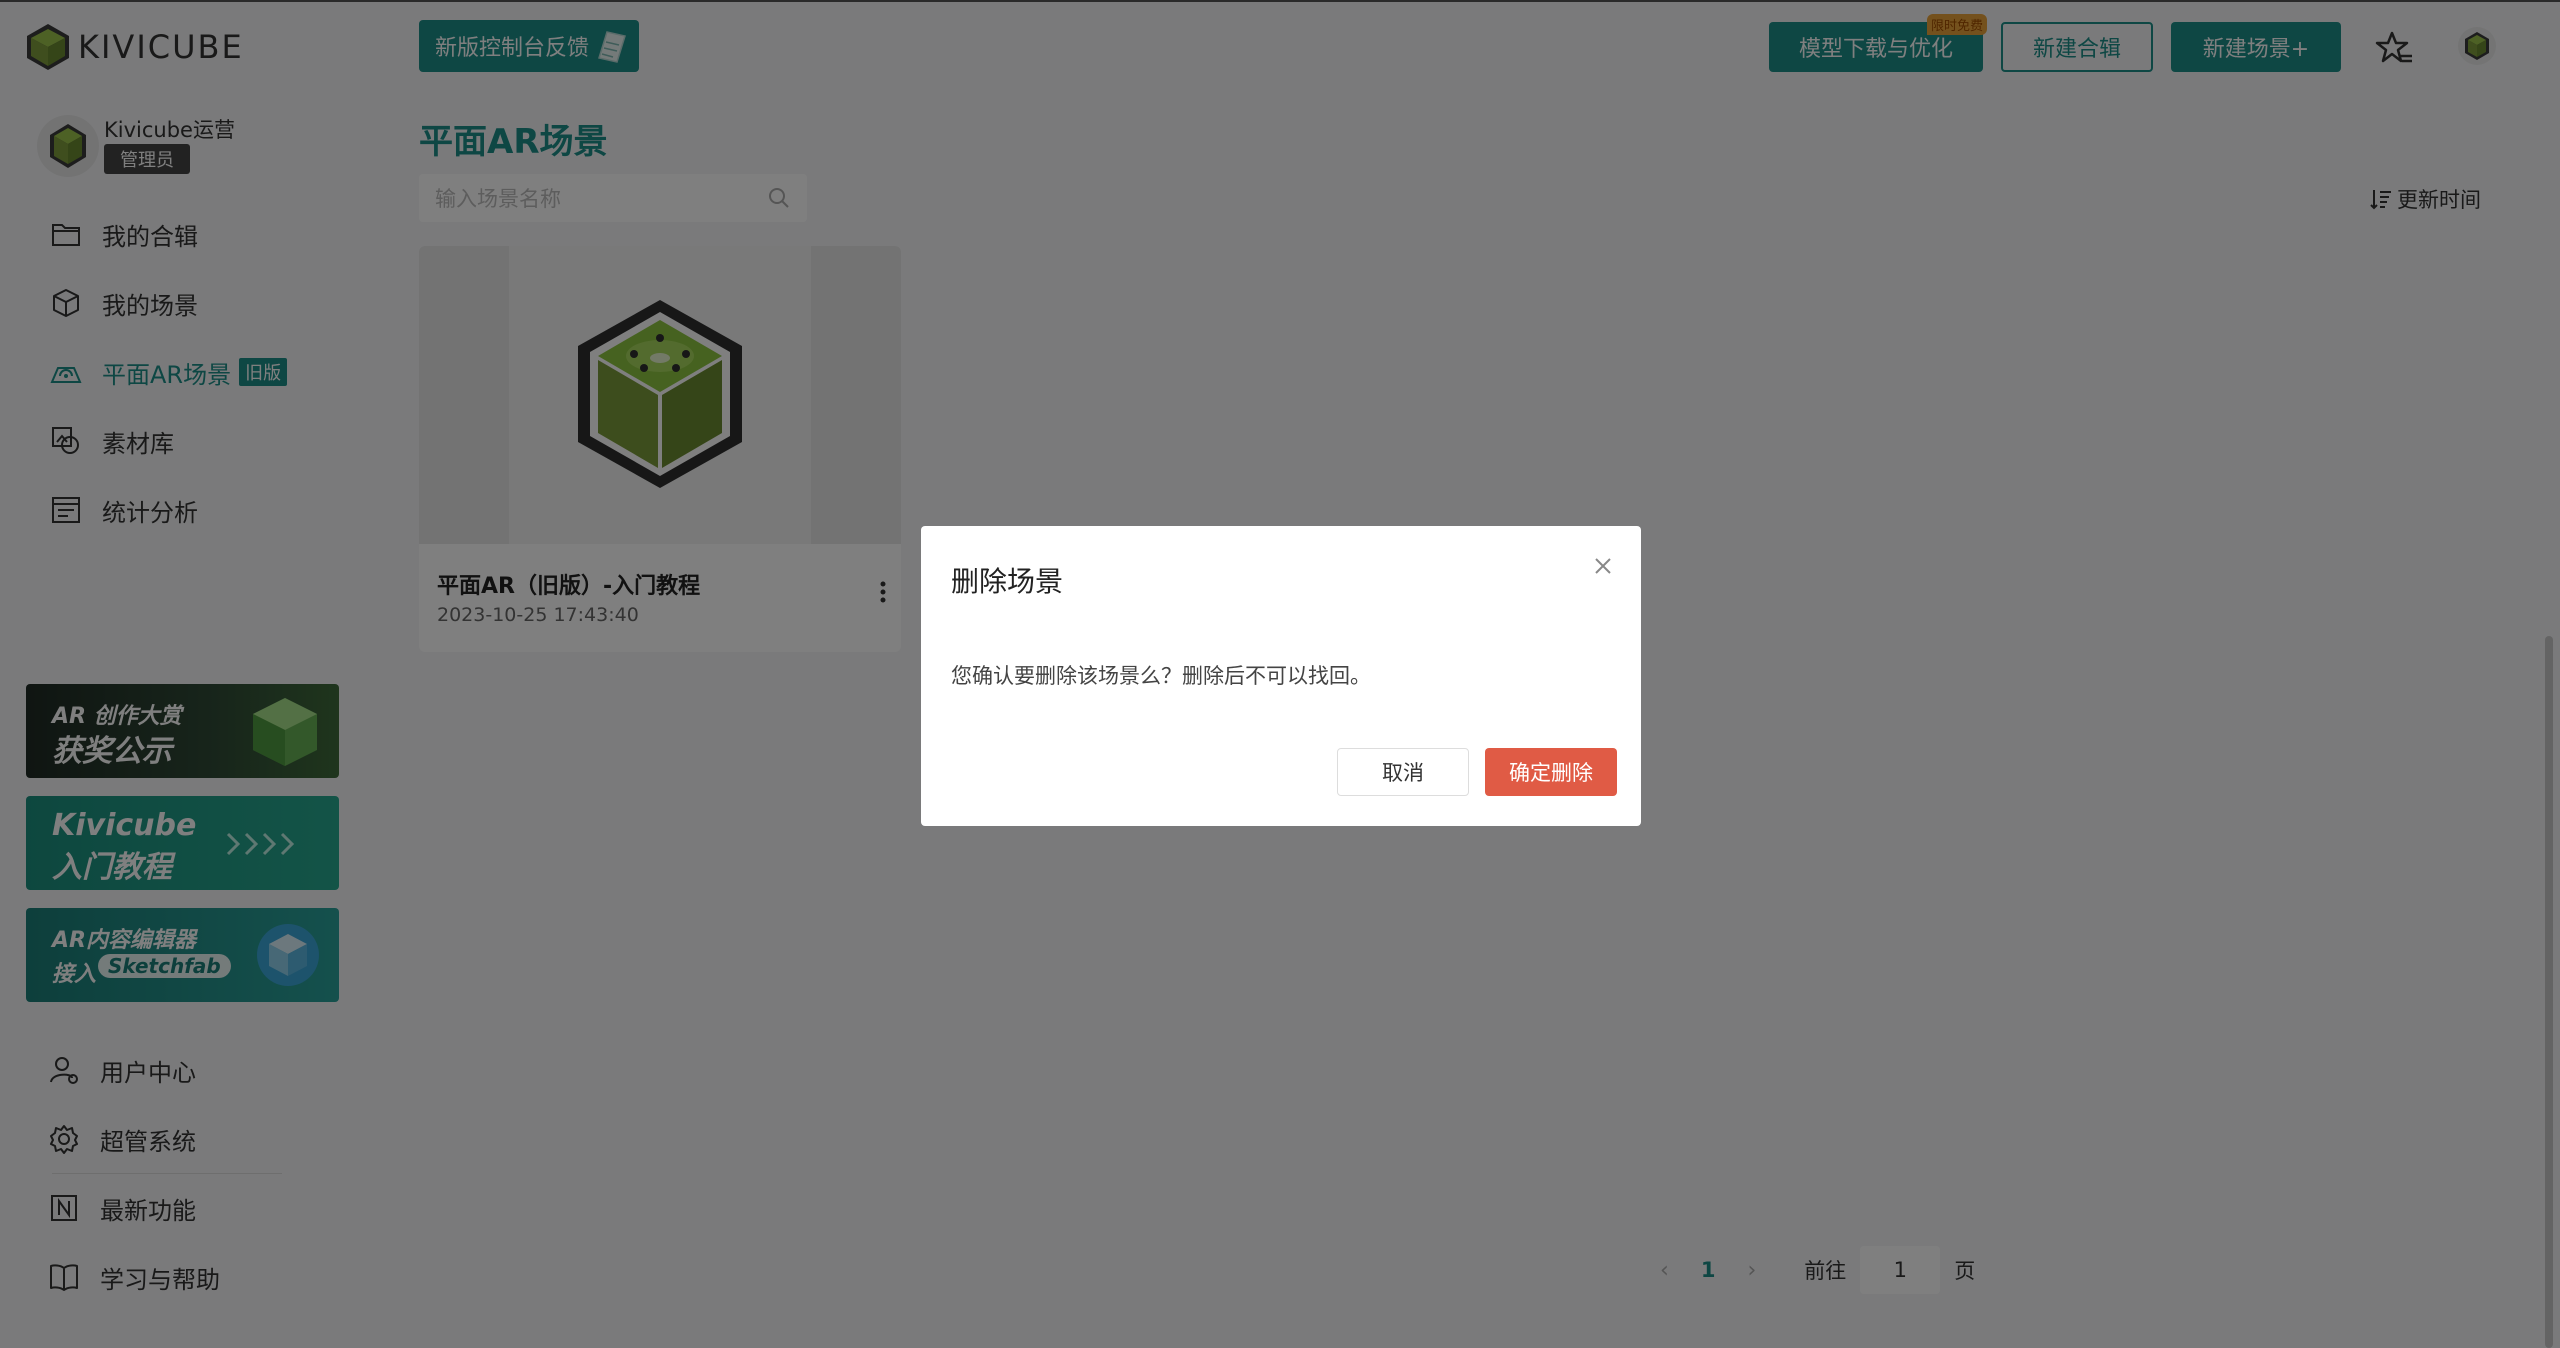 Image resolution: width=2560 pixels, height=1348 pixels. Describe the element at coordinates (1161, 676) in the screenshot. I see `dialog-message: 您确认要删除该场景么？删除后不可以找回。` at that location.